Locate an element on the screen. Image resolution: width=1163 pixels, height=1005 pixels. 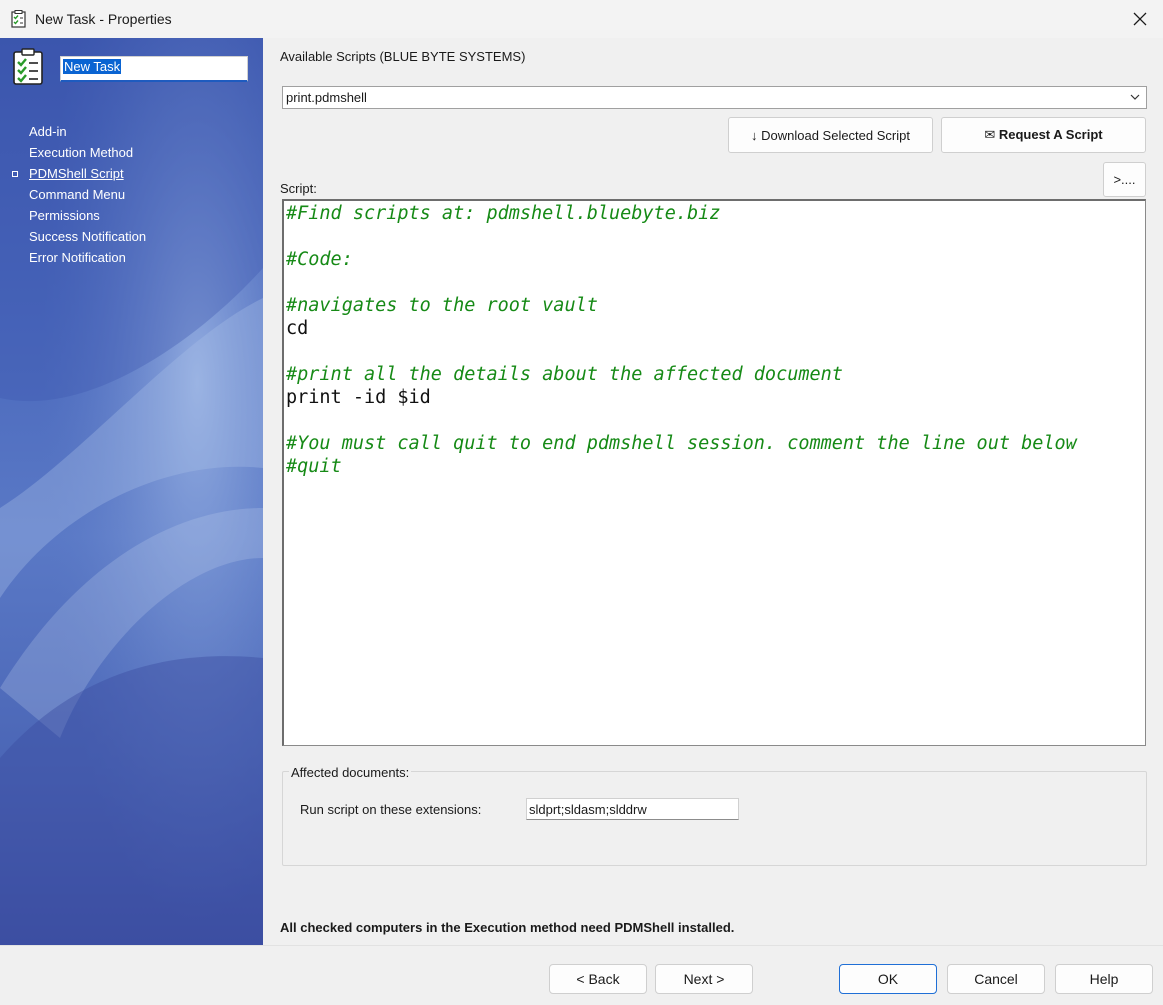
dialog-footer: < Back Next > OK Cancel Help is located at coordinates (581, 975).